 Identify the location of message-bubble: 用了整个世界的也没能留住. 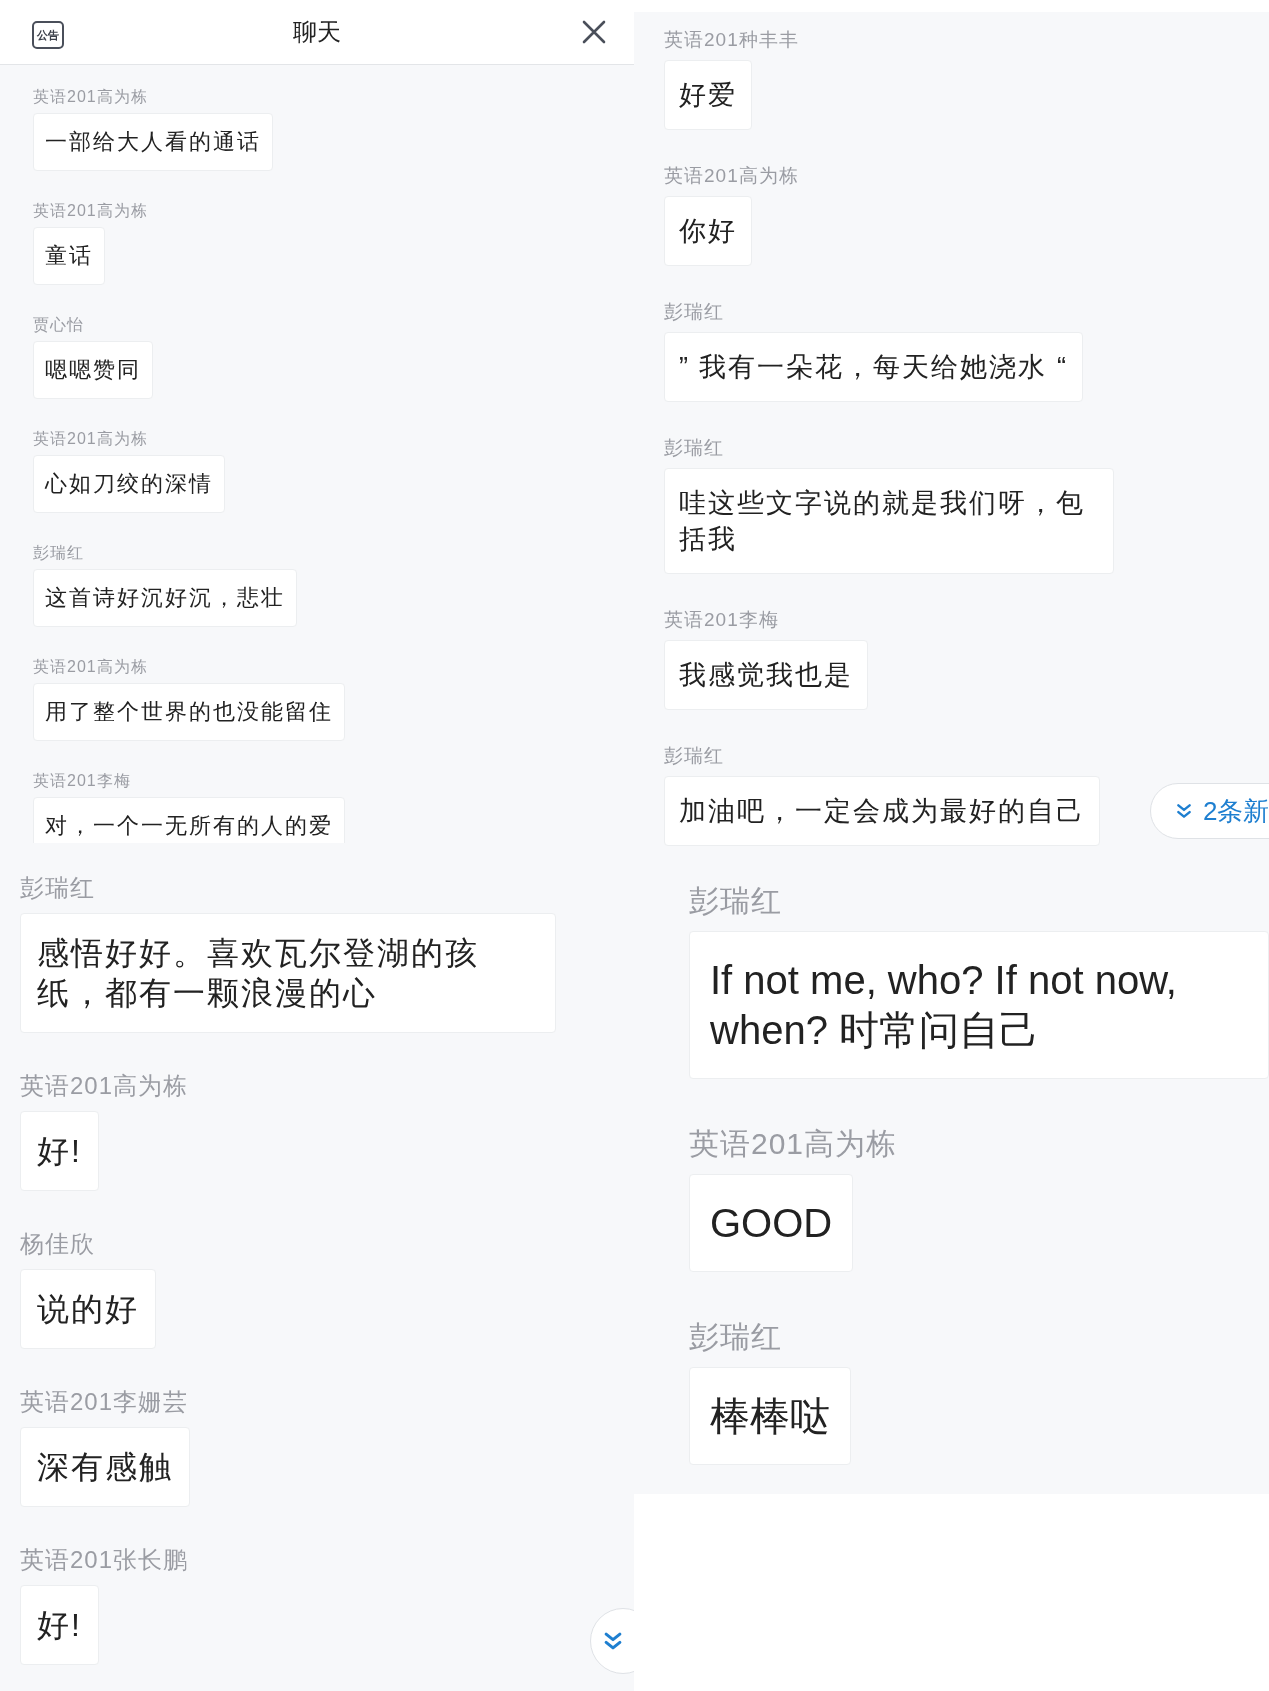
(189, 712).